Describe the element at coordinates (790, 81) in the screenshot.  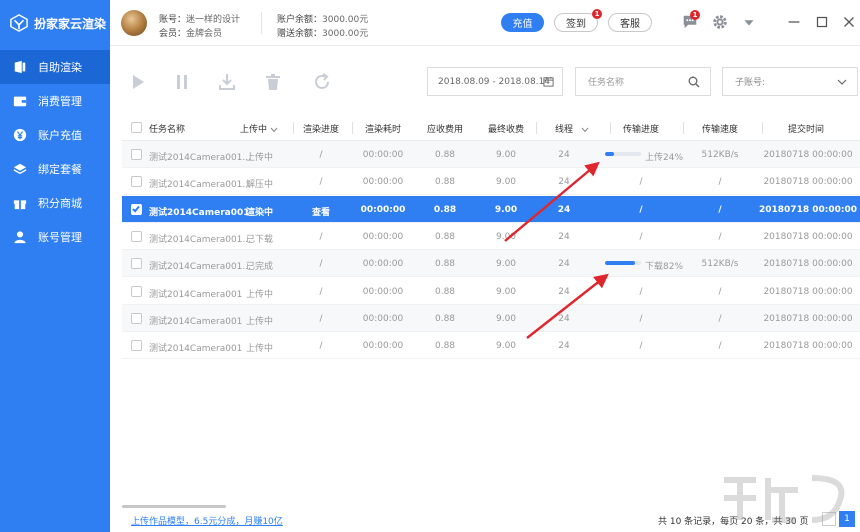
I see `sub-account-select: 子账号:` at that location.